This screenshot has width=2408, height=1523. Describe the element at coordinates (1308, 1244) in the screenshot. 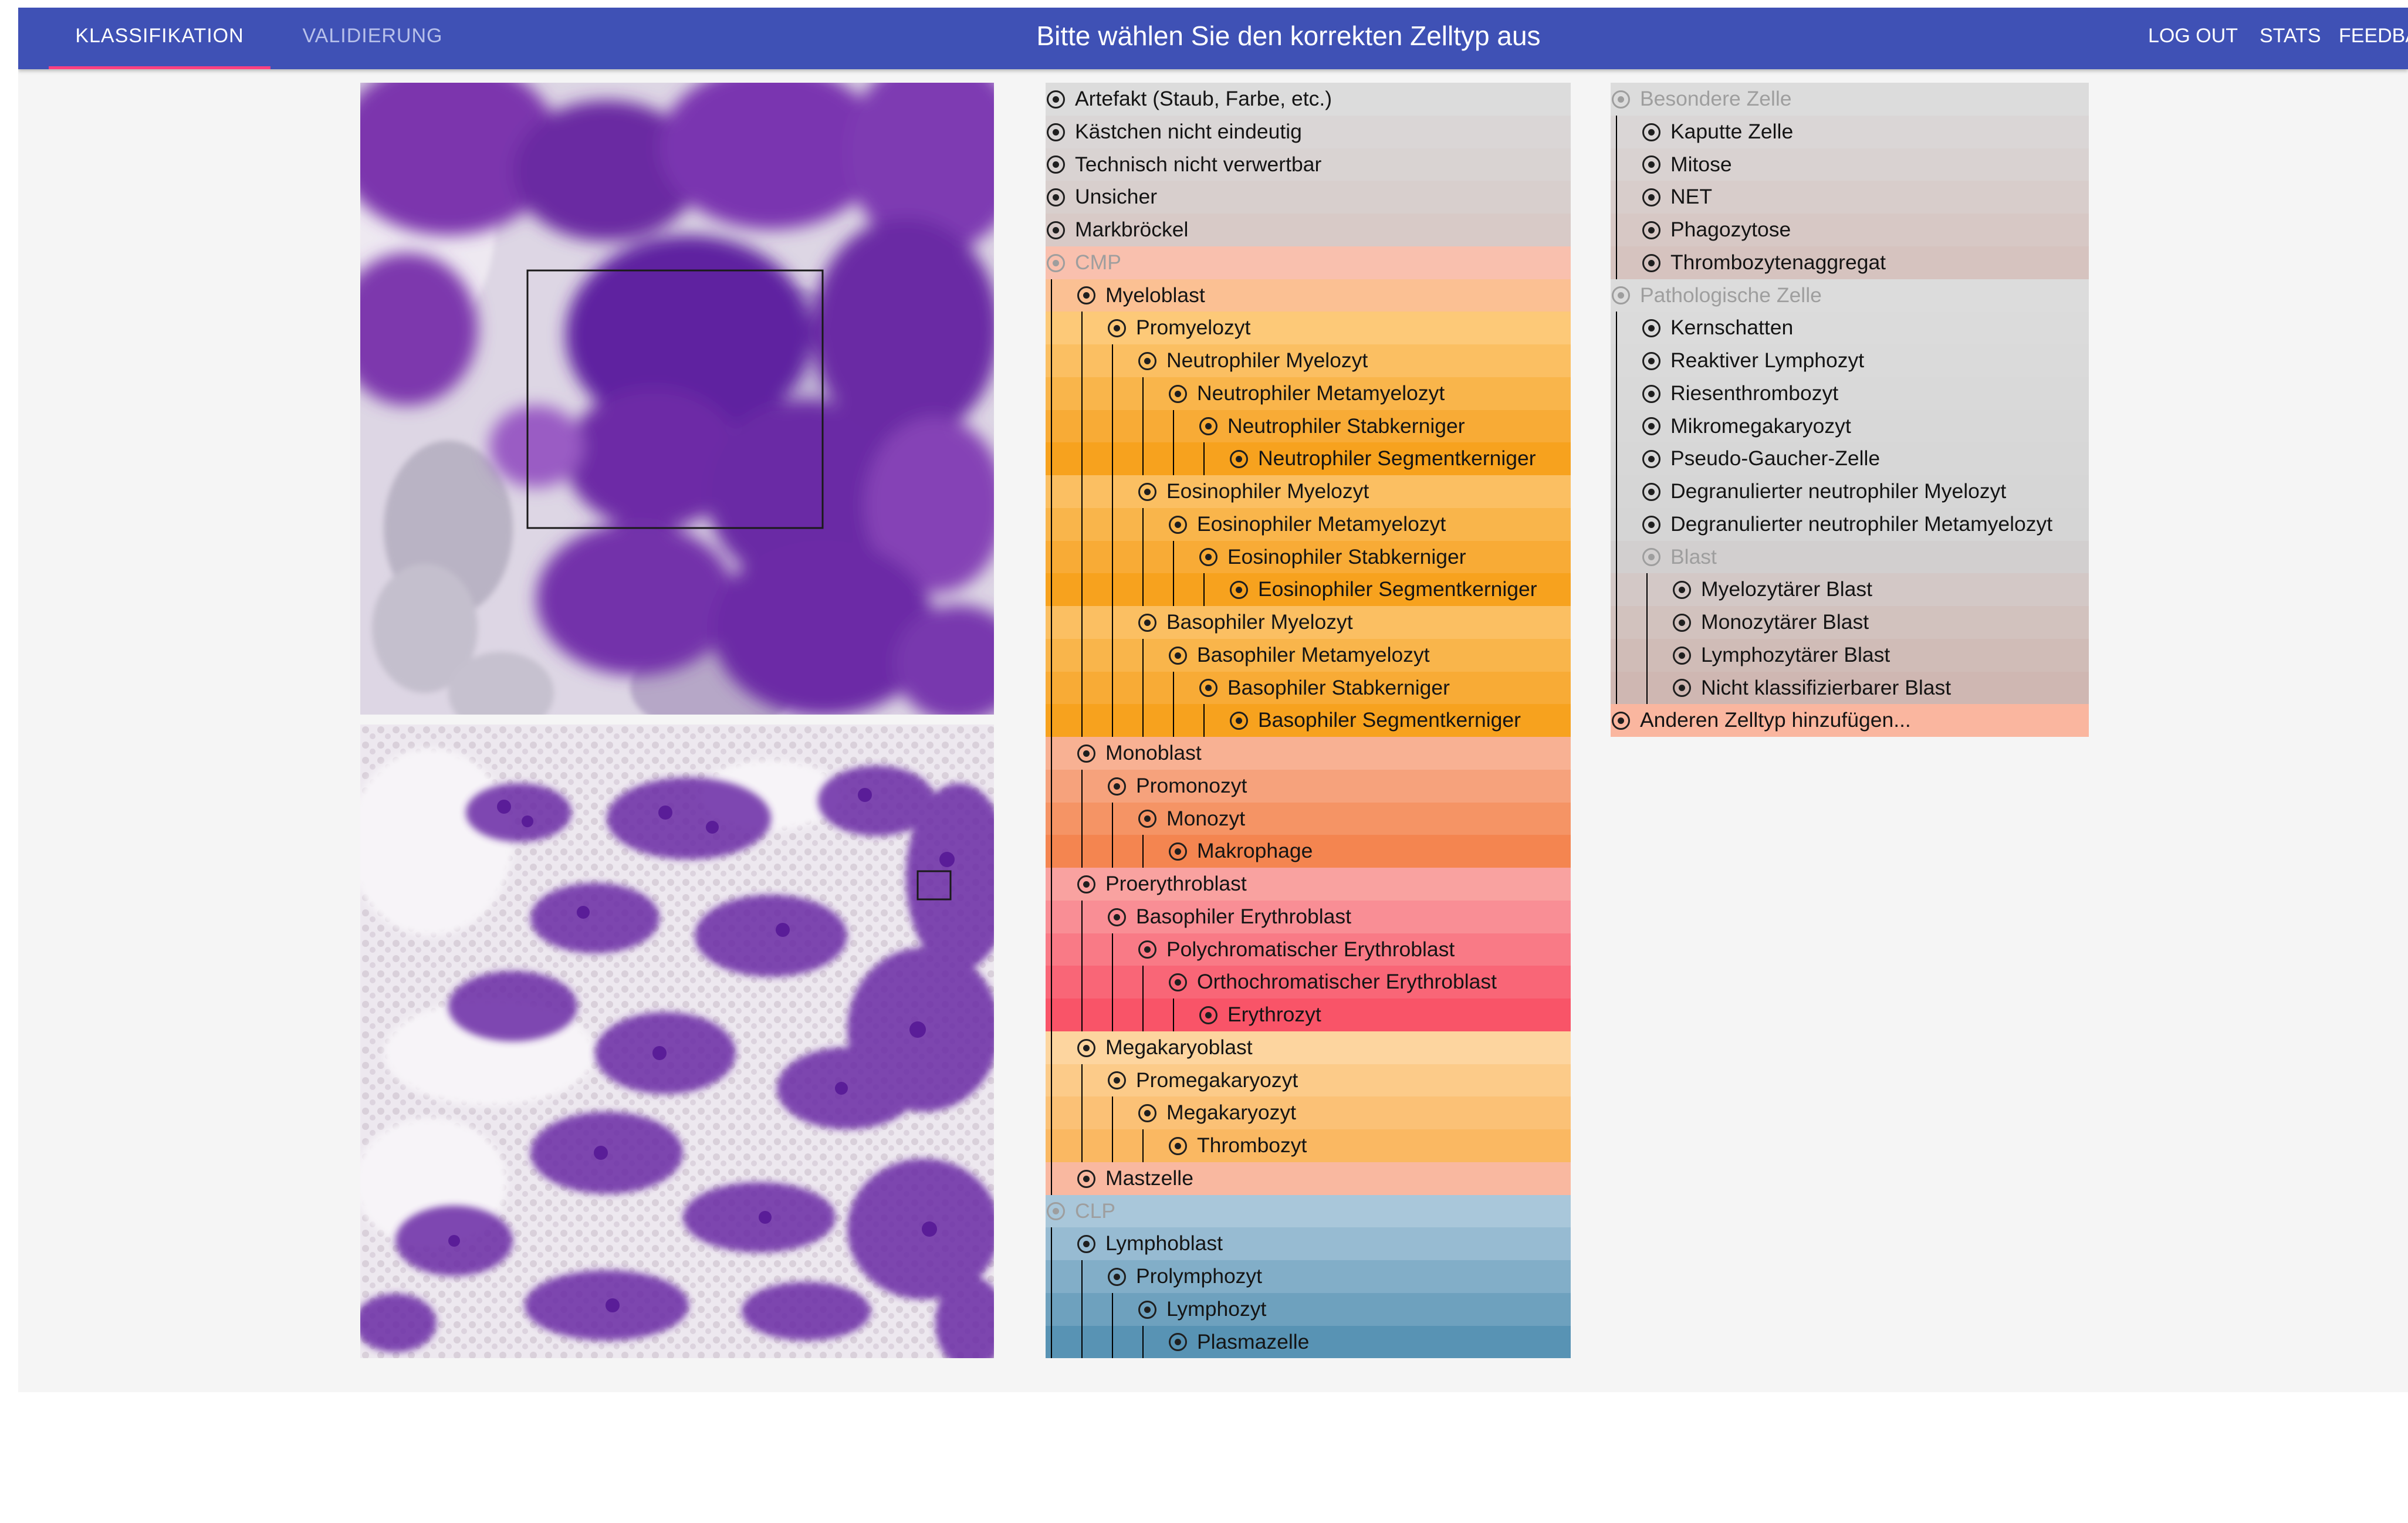

I see `cell-type-option-lymphoblast: Lymphoblast` at that location.